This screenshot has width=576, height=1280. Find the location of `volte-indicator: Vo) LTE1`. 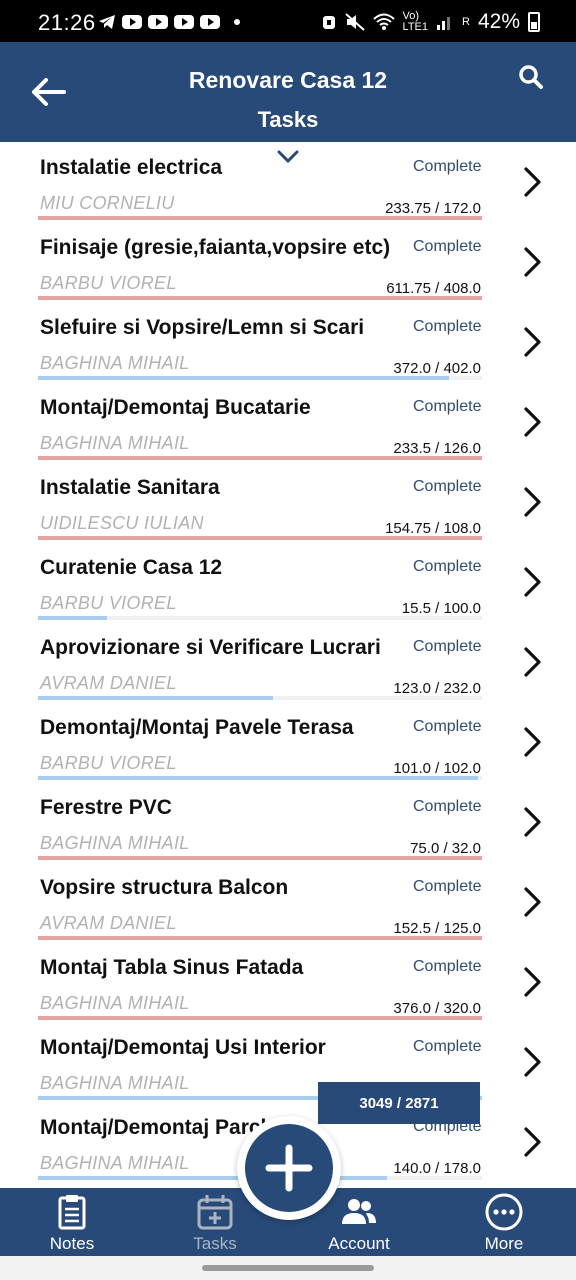

volte-indicator: Vo) LTE1 is located at coordinates (415, 21).